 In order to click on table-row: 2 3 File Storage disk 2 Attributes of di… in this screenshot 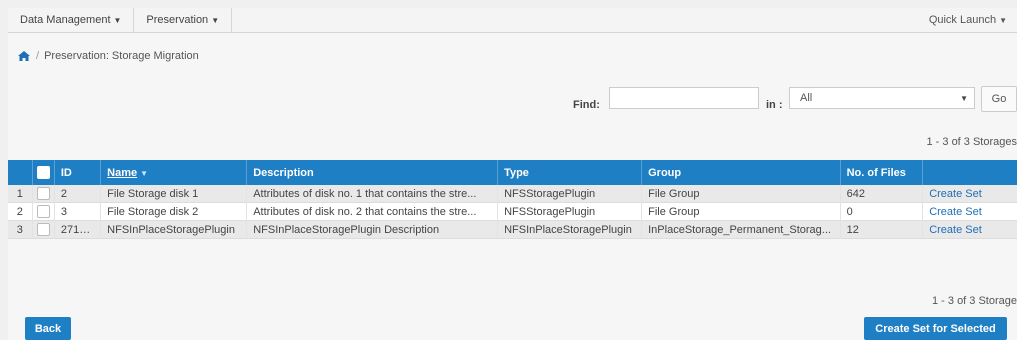, I will do `click(512, 211)`.